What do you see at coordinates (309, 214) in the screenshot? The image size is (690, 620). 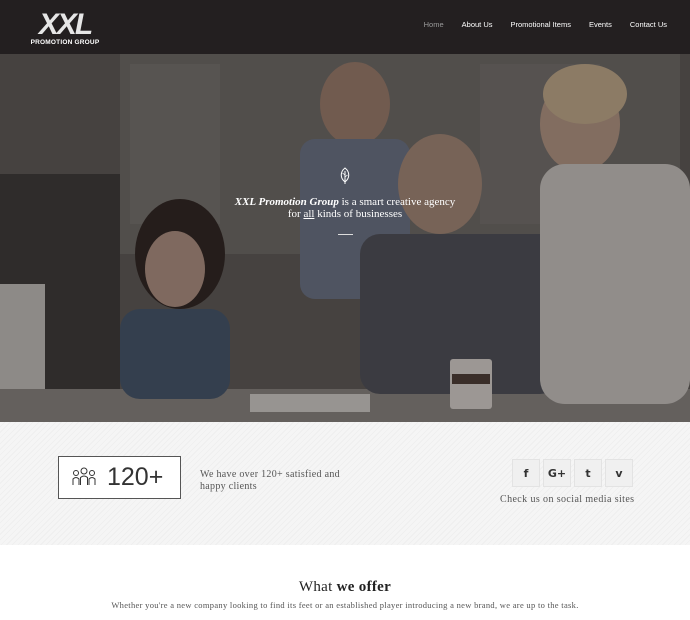 I see `hero-line2-emph: all` at bounding box center [309, 214].